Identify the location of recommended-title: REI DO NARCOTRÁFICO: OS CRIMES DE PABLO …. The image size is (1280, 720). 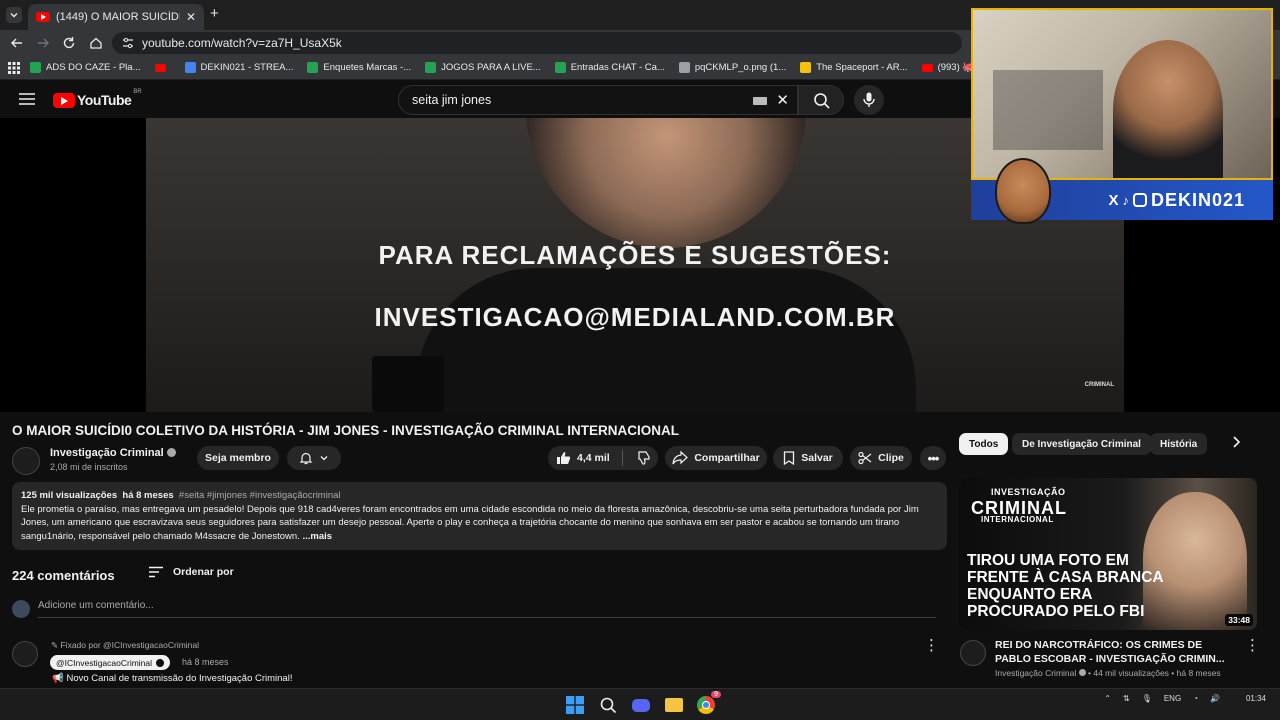
(1115, 652).